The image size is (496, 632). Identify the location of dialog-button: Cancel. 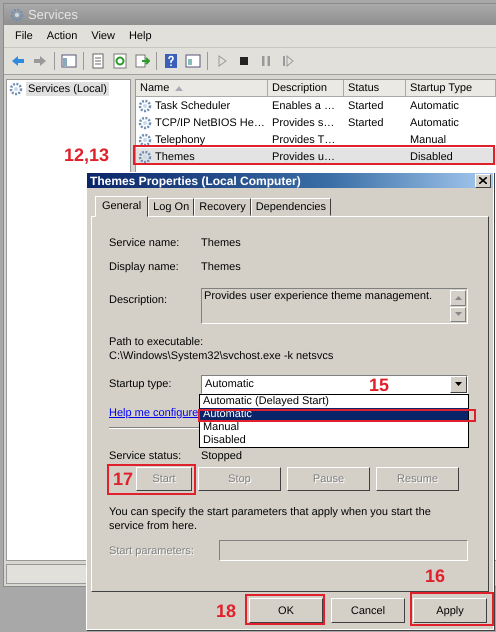
(368, 610).